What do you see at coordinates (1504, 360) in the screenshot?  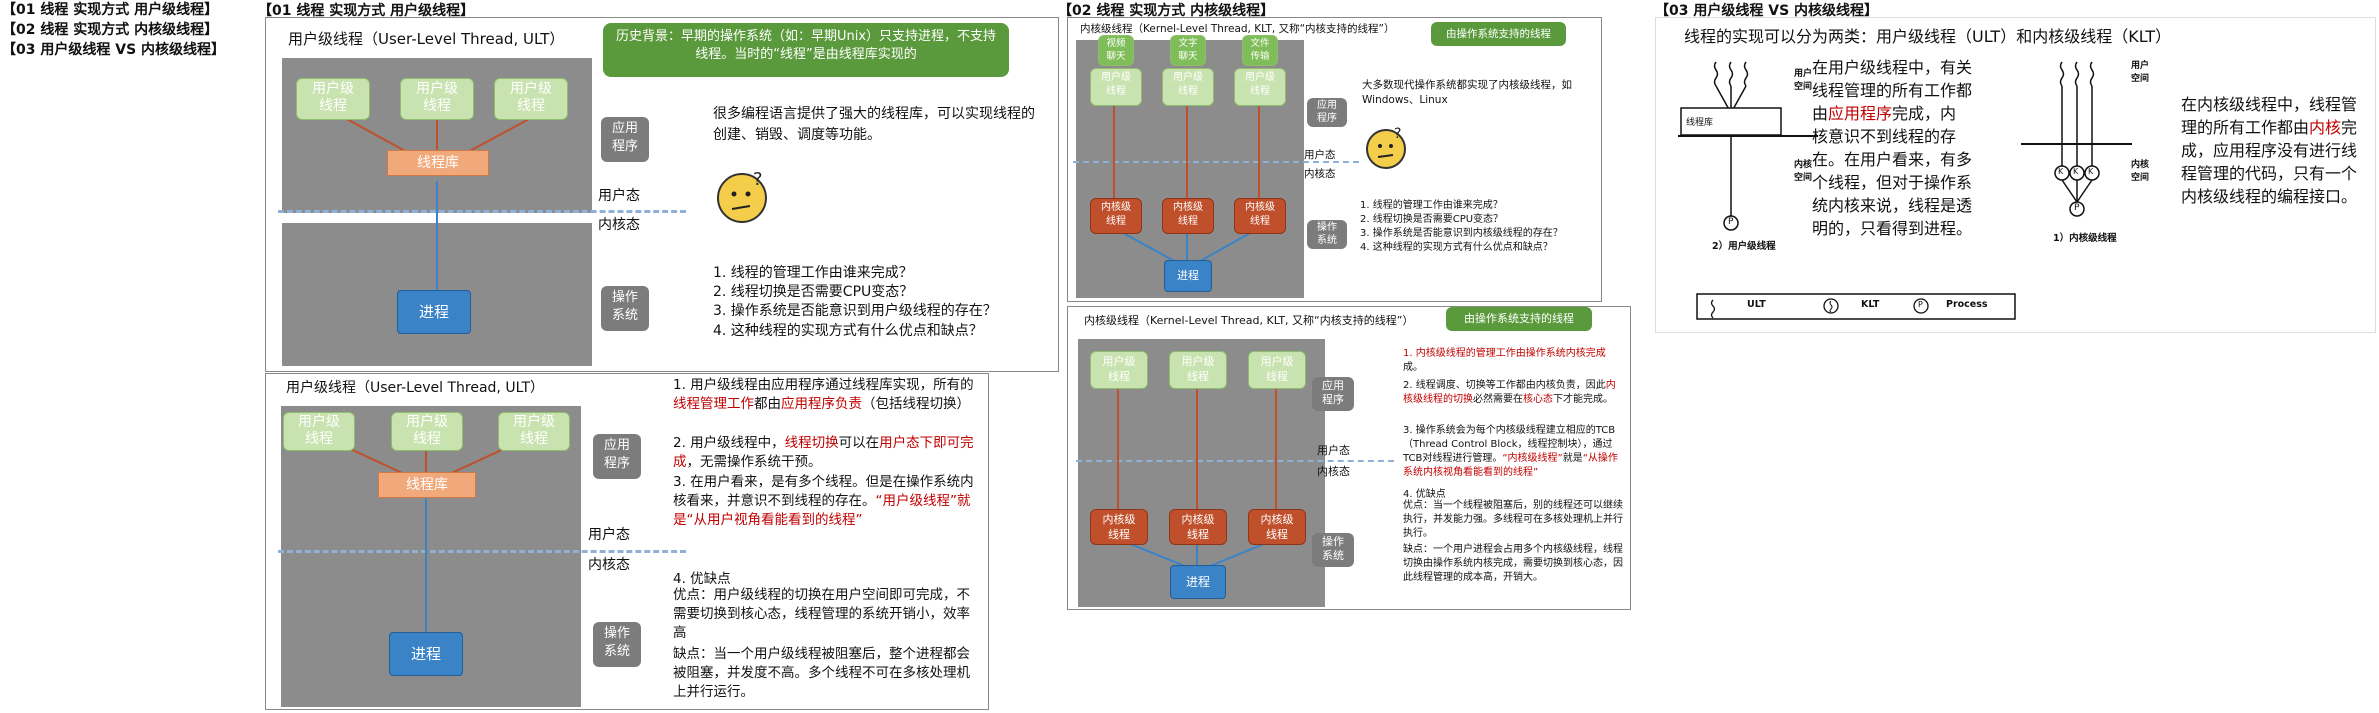 I see `point-1: 1. 内核级线程的管理工作由操作系统内核完成成。` at bounding box center [1504, 360].